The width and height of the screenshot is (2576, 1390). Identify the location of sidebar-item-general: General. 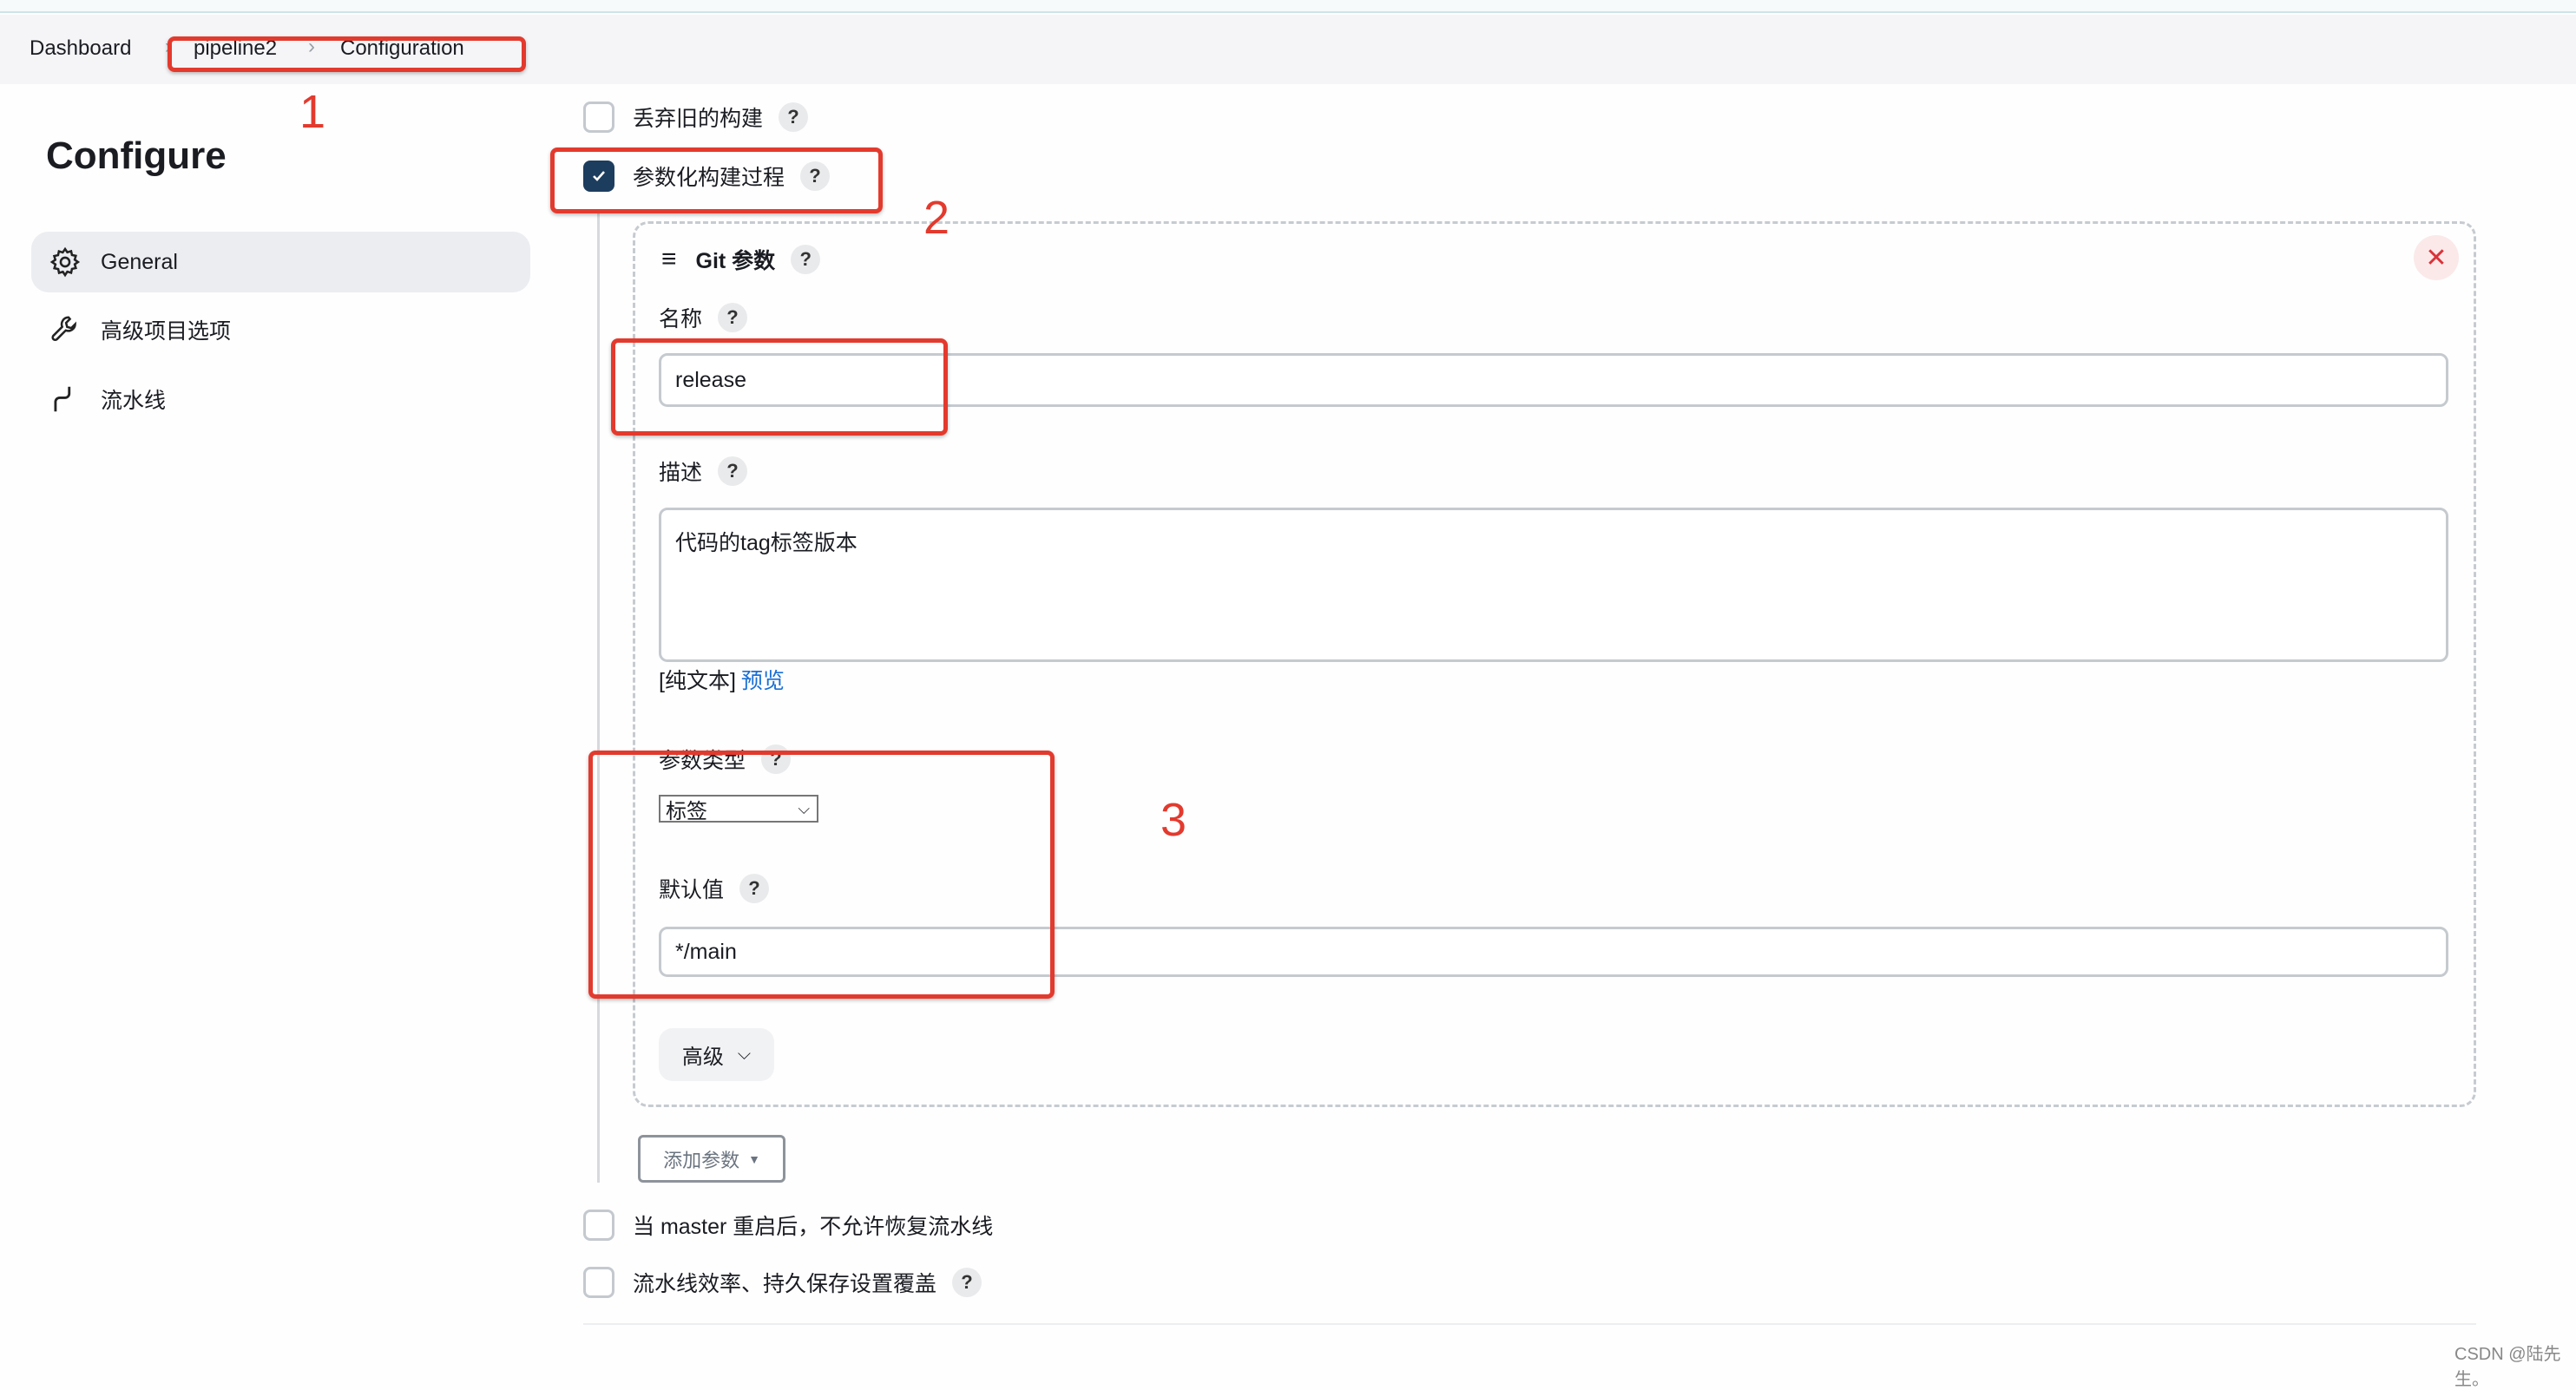
(280, 262).